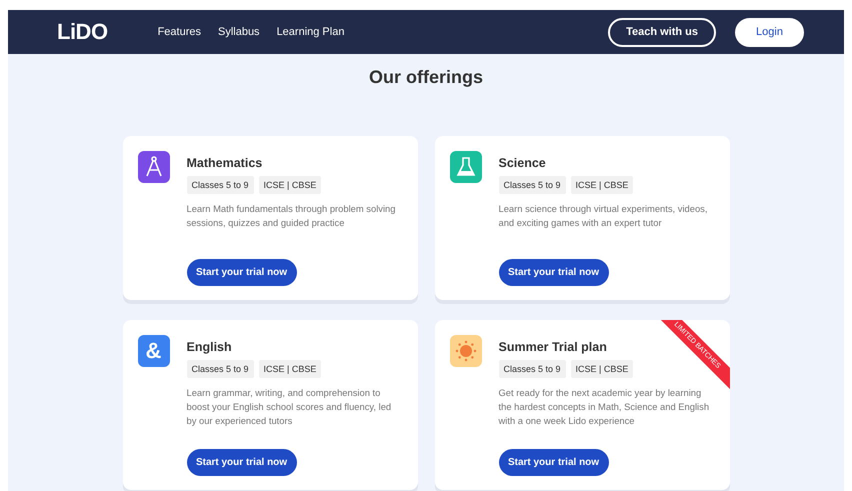 The width and height of the screenshot is (852, 491). What do you see at coordinates (154, 167) in the screenshot?
I see `compass-icon` at bounding box center [154, 167].